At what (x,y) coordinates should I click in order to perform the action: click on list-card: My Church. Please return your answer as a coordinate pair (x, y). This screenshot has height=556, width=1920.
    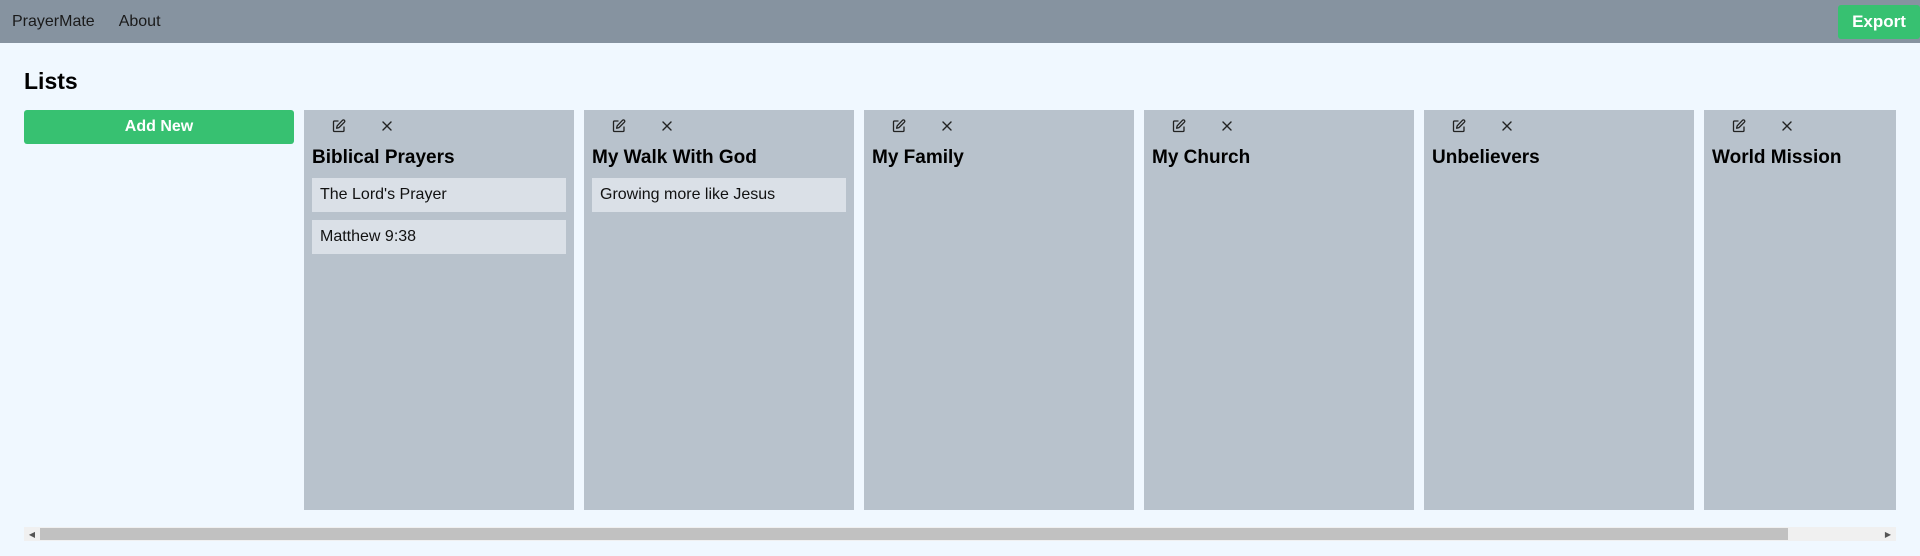
    Looking at the image, I should click on (1279, 310).